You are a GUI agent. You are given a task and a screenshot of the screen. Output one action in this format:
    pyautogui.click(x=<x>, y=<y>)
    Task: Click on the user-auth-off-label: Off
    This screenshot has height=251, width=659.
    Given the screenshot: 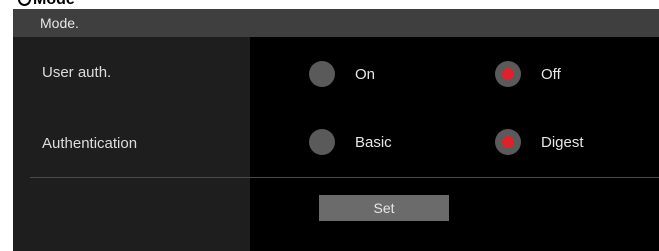 What is the action you would take?
    pyautogui.click(x=551, y=74)
    